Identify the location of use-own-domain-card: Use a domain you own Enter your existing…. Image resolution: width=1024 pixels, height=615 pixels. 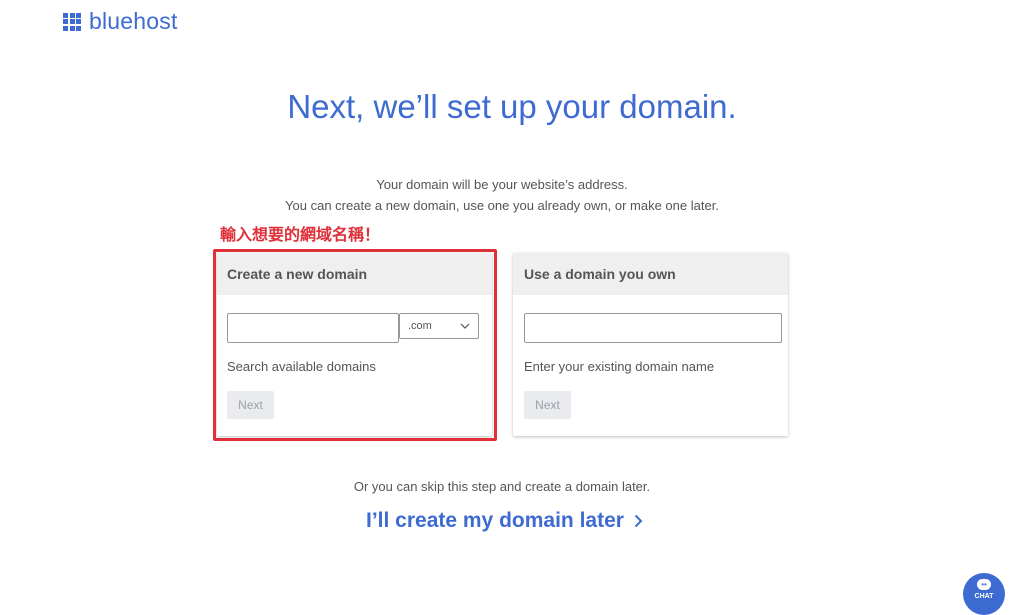
(650, 344).